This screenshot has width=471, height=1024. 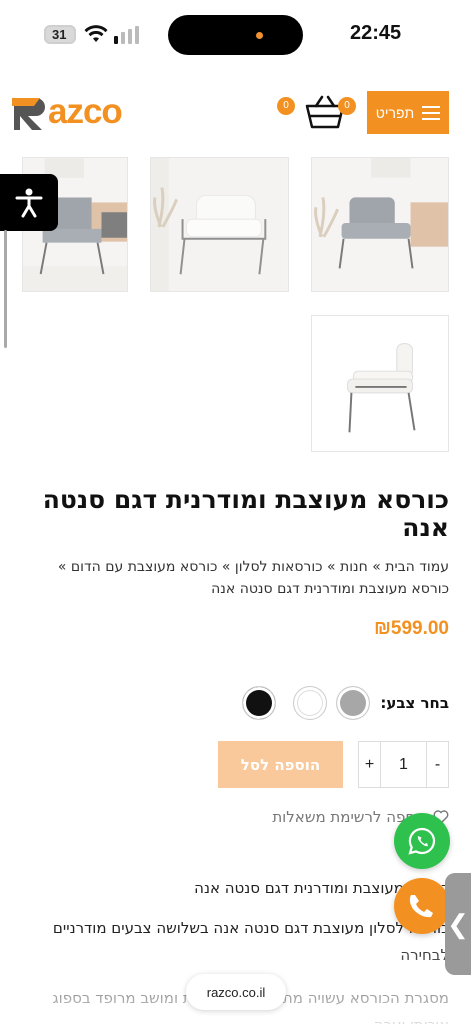 I want to click on product-title: כורסא מעוצבת ומודרנית דגם סנטה אנה, so click(x=245, y=513).